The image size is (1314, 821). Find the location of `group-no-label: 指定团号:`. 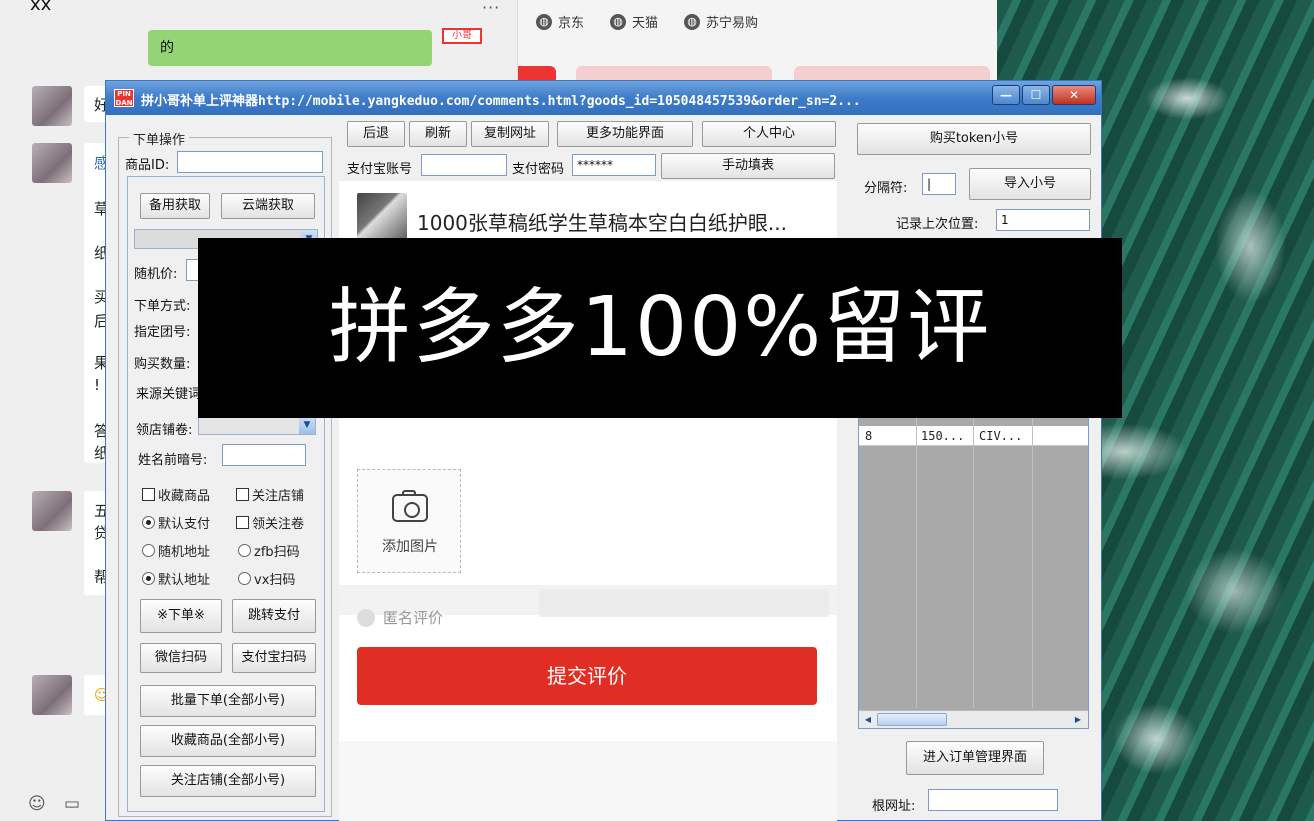

group-no-label: 指定团号: is located at coordinates (162, 332).